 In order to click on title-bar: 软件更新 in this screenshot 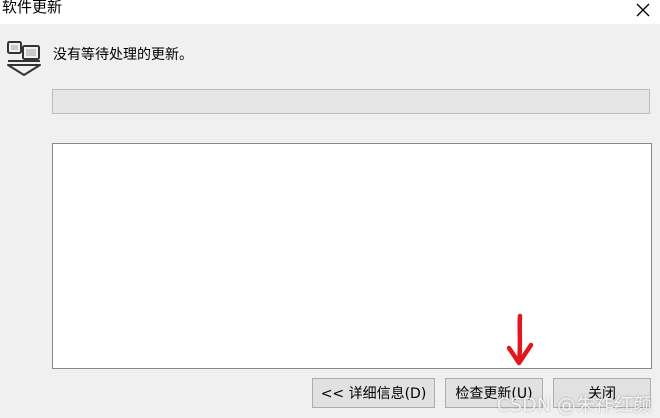, I will do `click(330, 12)`.